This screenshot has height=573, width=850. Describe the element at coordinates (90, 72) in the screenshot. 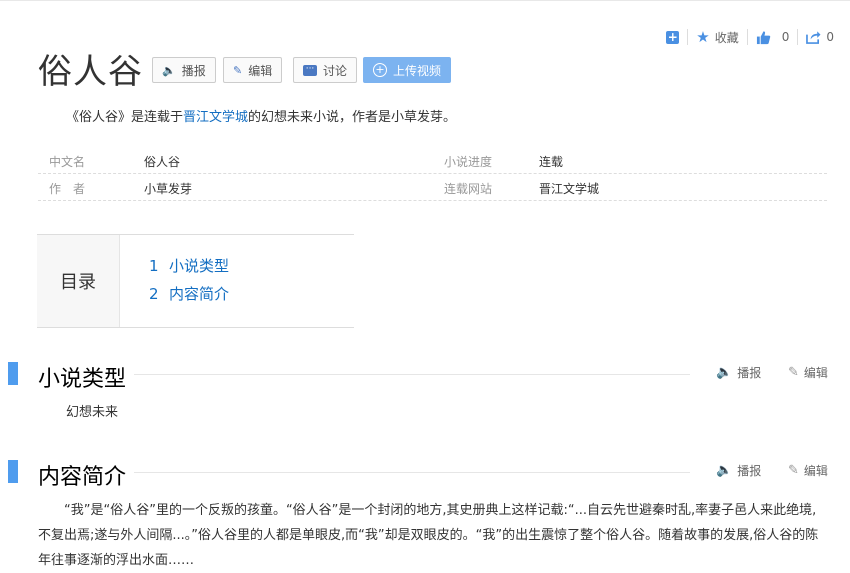

I see `page-title: 俗人谷` at that location.